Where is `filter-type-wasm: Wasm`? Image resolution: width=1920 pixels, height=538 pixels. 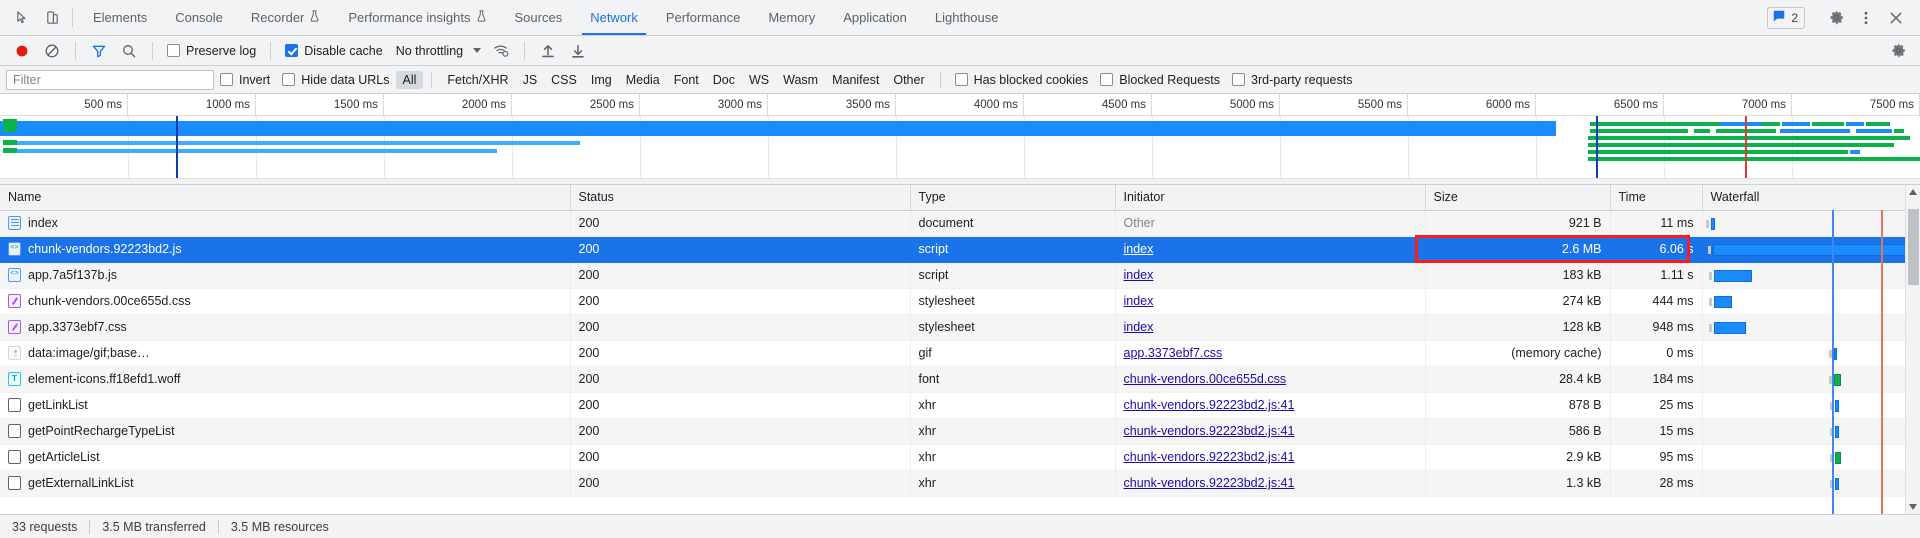
filter-type-wasm: Wasm is located at coordinates (800, 80).